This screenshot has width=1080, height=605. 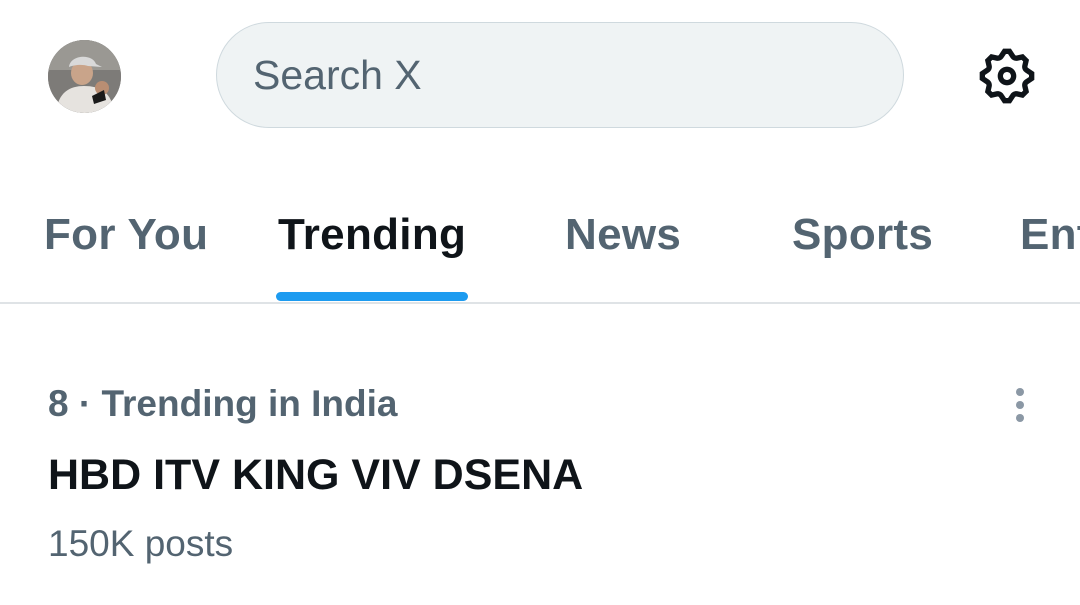 I want to click on trend-more-button, so click(x=1020, y=407).